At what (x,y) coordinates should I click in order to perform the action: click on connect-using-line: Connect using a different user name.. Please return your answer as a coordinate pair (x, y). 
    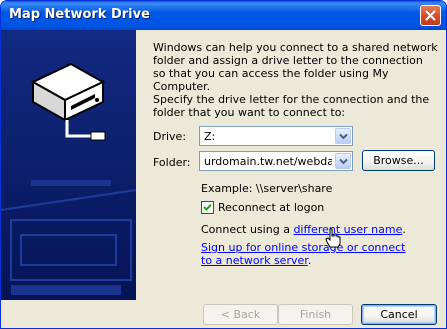
    Looking at the image, I should click on (303, 229).